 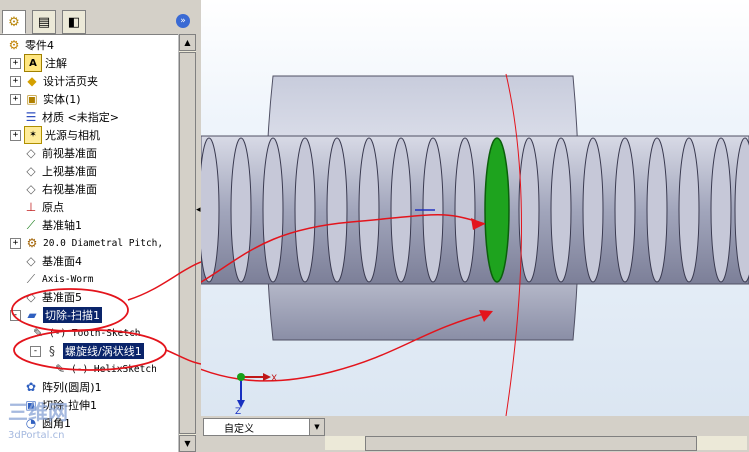 I want to click on tree-item-lights-cameras: + ✶ 光源与相机, so click(x=55, y=135).